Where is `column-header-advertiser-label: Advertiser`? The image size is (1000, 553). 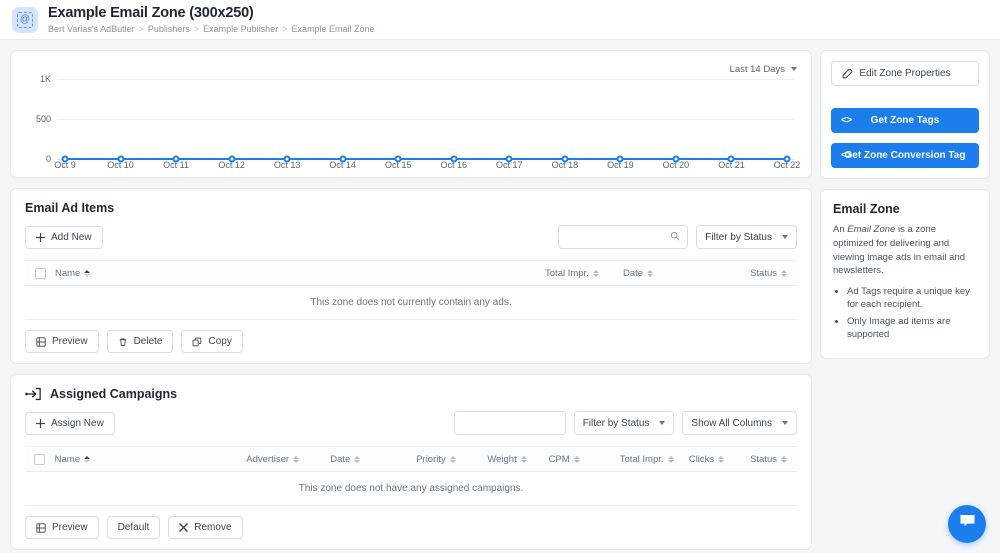
column-header-advertiser-label: Advertiser is located at coordinates (268, 459).